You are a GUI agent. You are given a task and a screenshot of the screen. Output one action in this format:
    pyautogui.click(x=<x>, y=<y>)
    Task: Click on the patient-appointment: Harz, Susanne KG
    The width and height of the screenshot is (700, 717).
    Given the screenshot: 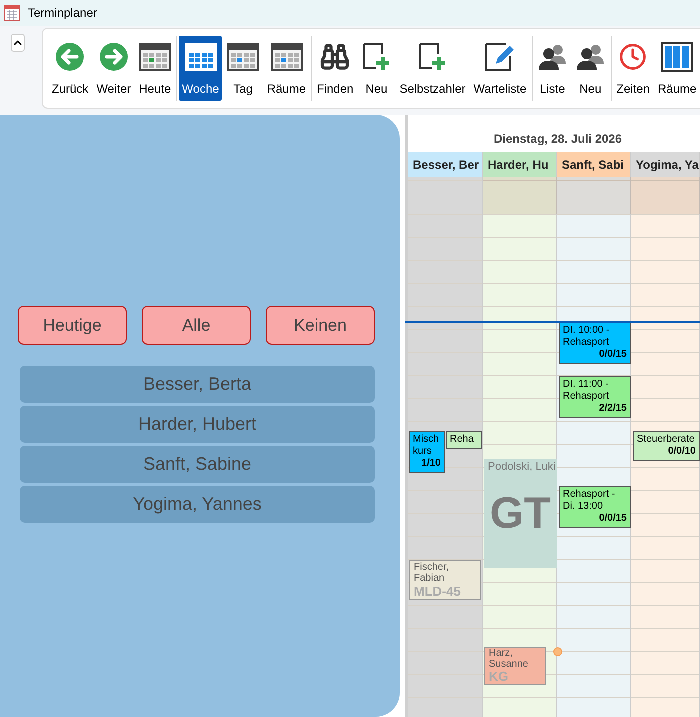 What is the action you would take?
    pyautogui.click(x=515, y=666)
    